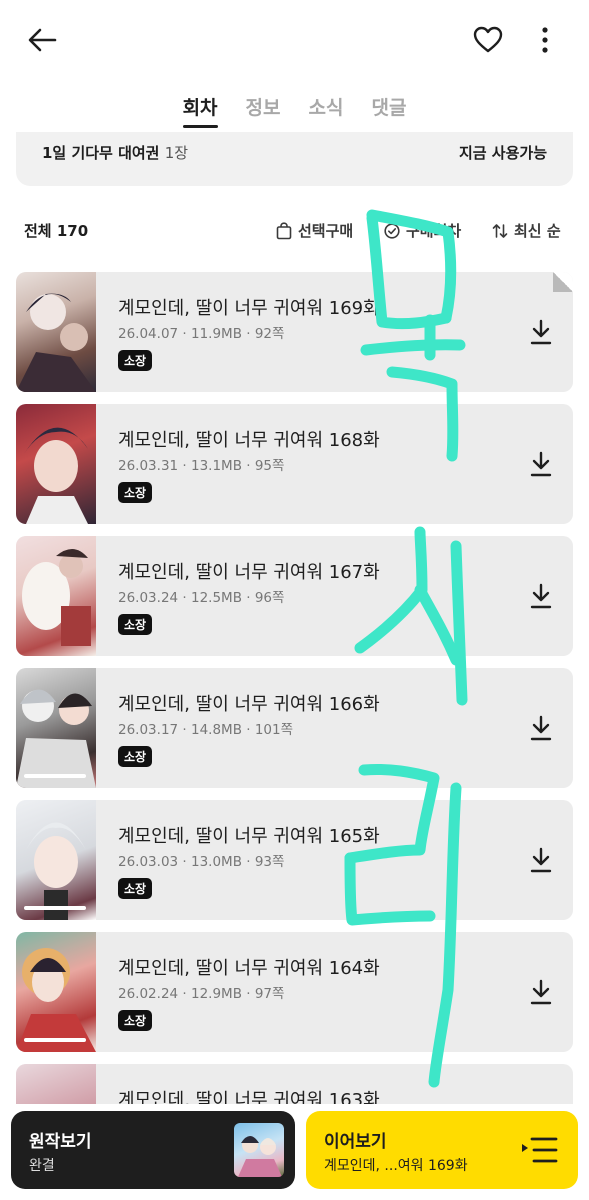 The image size is (589, 1200). What do you see at coordinates (396, 1166) in the screenshot?
I see `continue-episode: 계모인데, ...여워 169화` at bounding box center [396, 1166].